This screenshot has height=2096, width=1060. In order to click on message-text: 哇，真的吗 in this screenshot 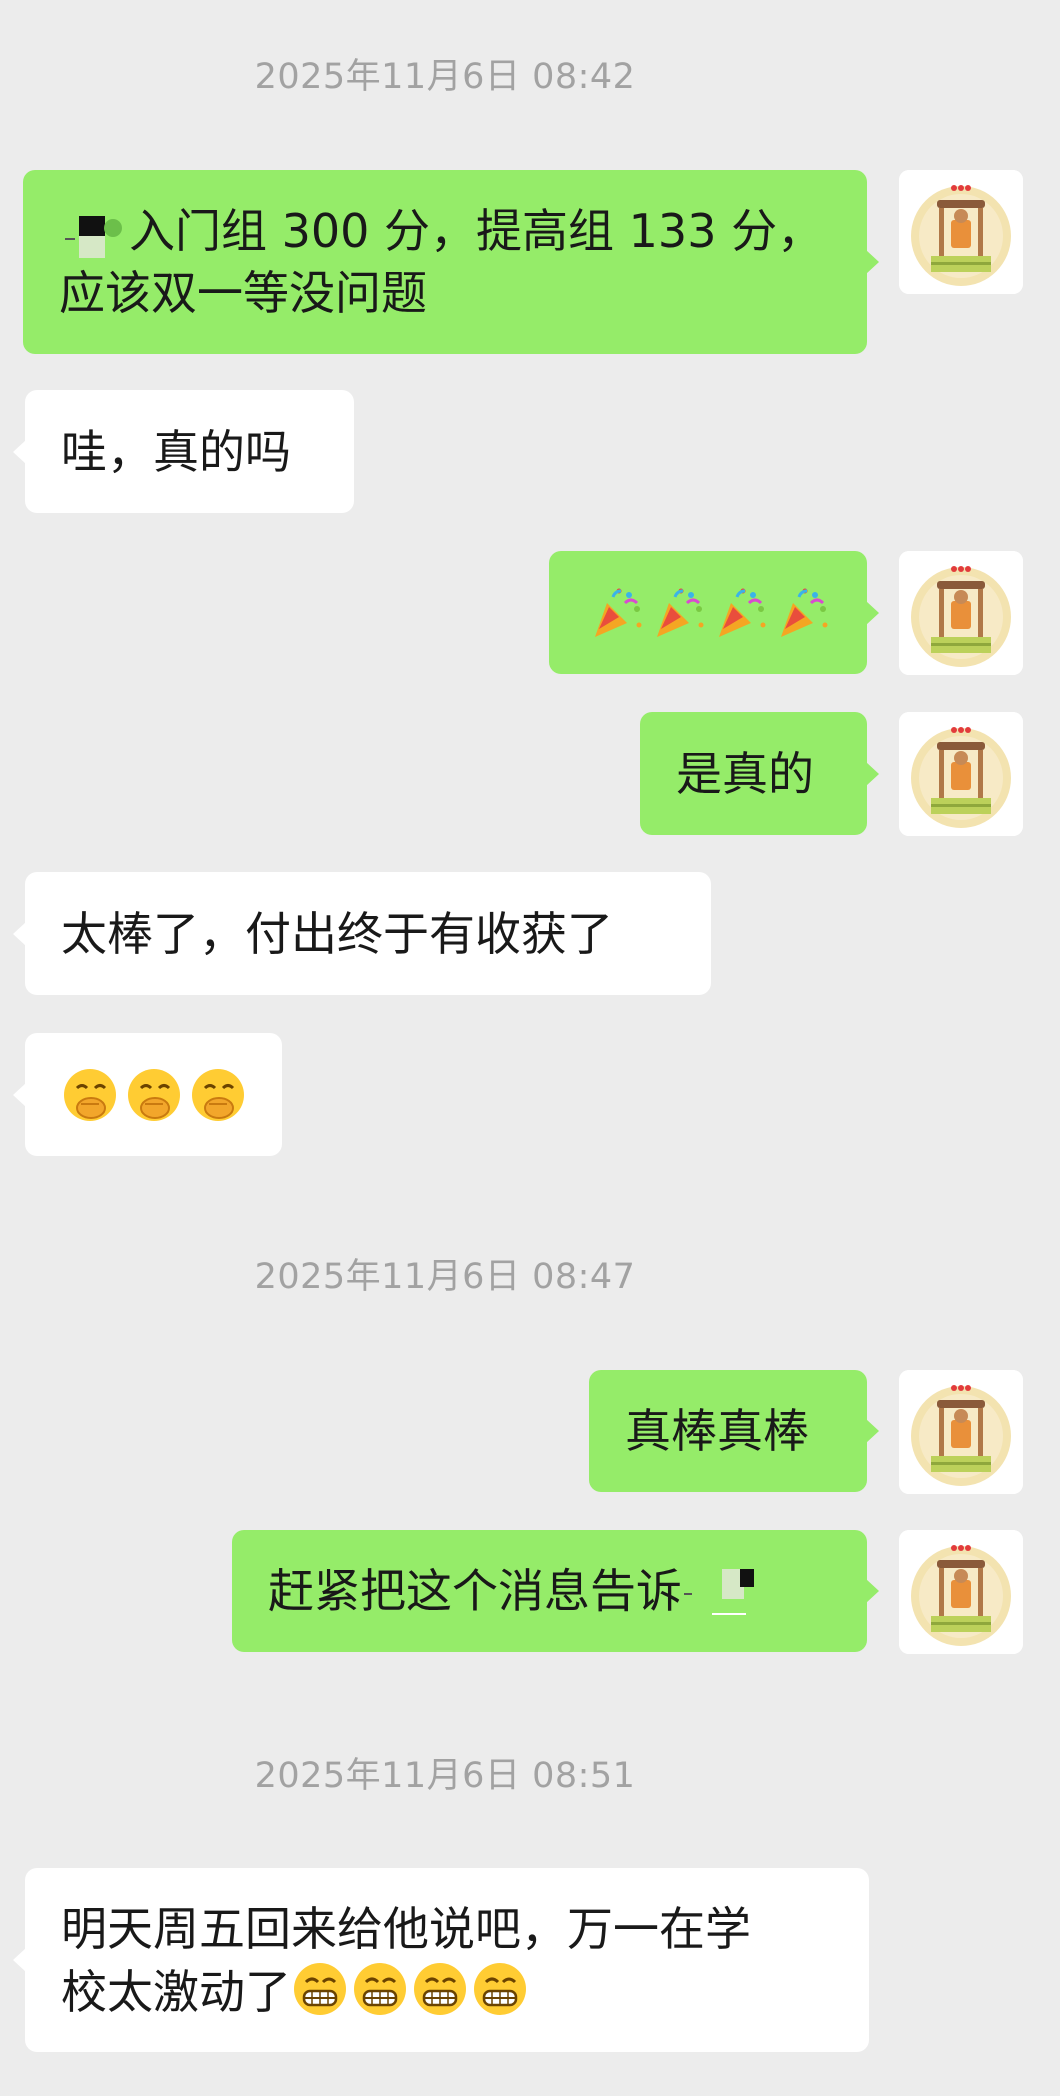, I will do `click(176, 451)`.